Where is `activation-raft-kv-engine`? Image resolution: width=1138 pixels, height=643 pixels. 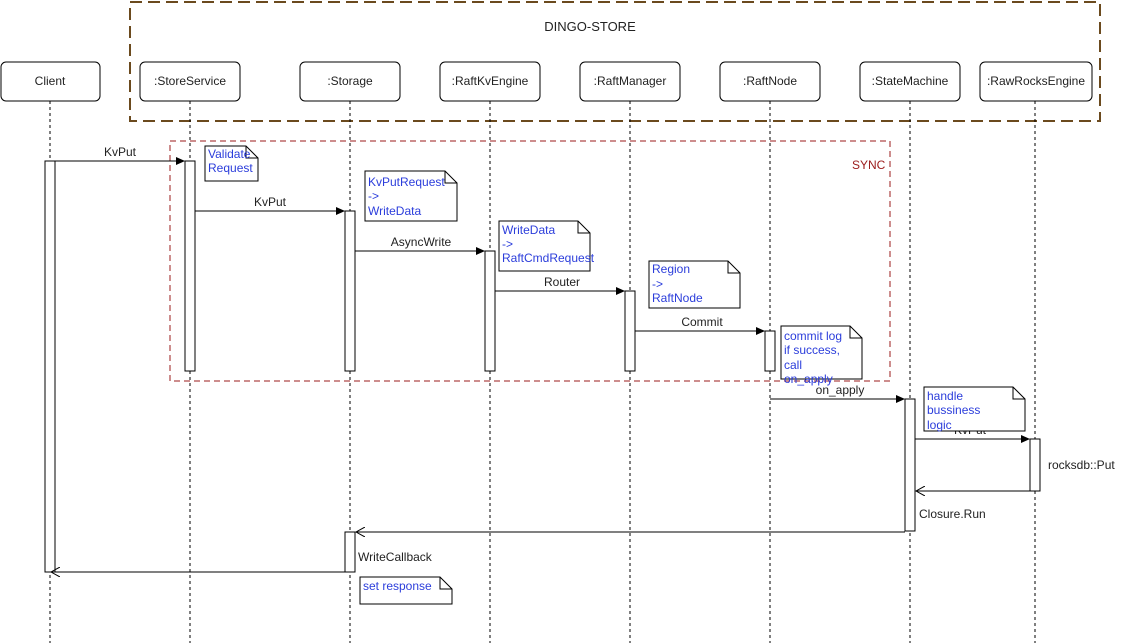 activation-raft-kv-engine is located at coordinates (490, 311).